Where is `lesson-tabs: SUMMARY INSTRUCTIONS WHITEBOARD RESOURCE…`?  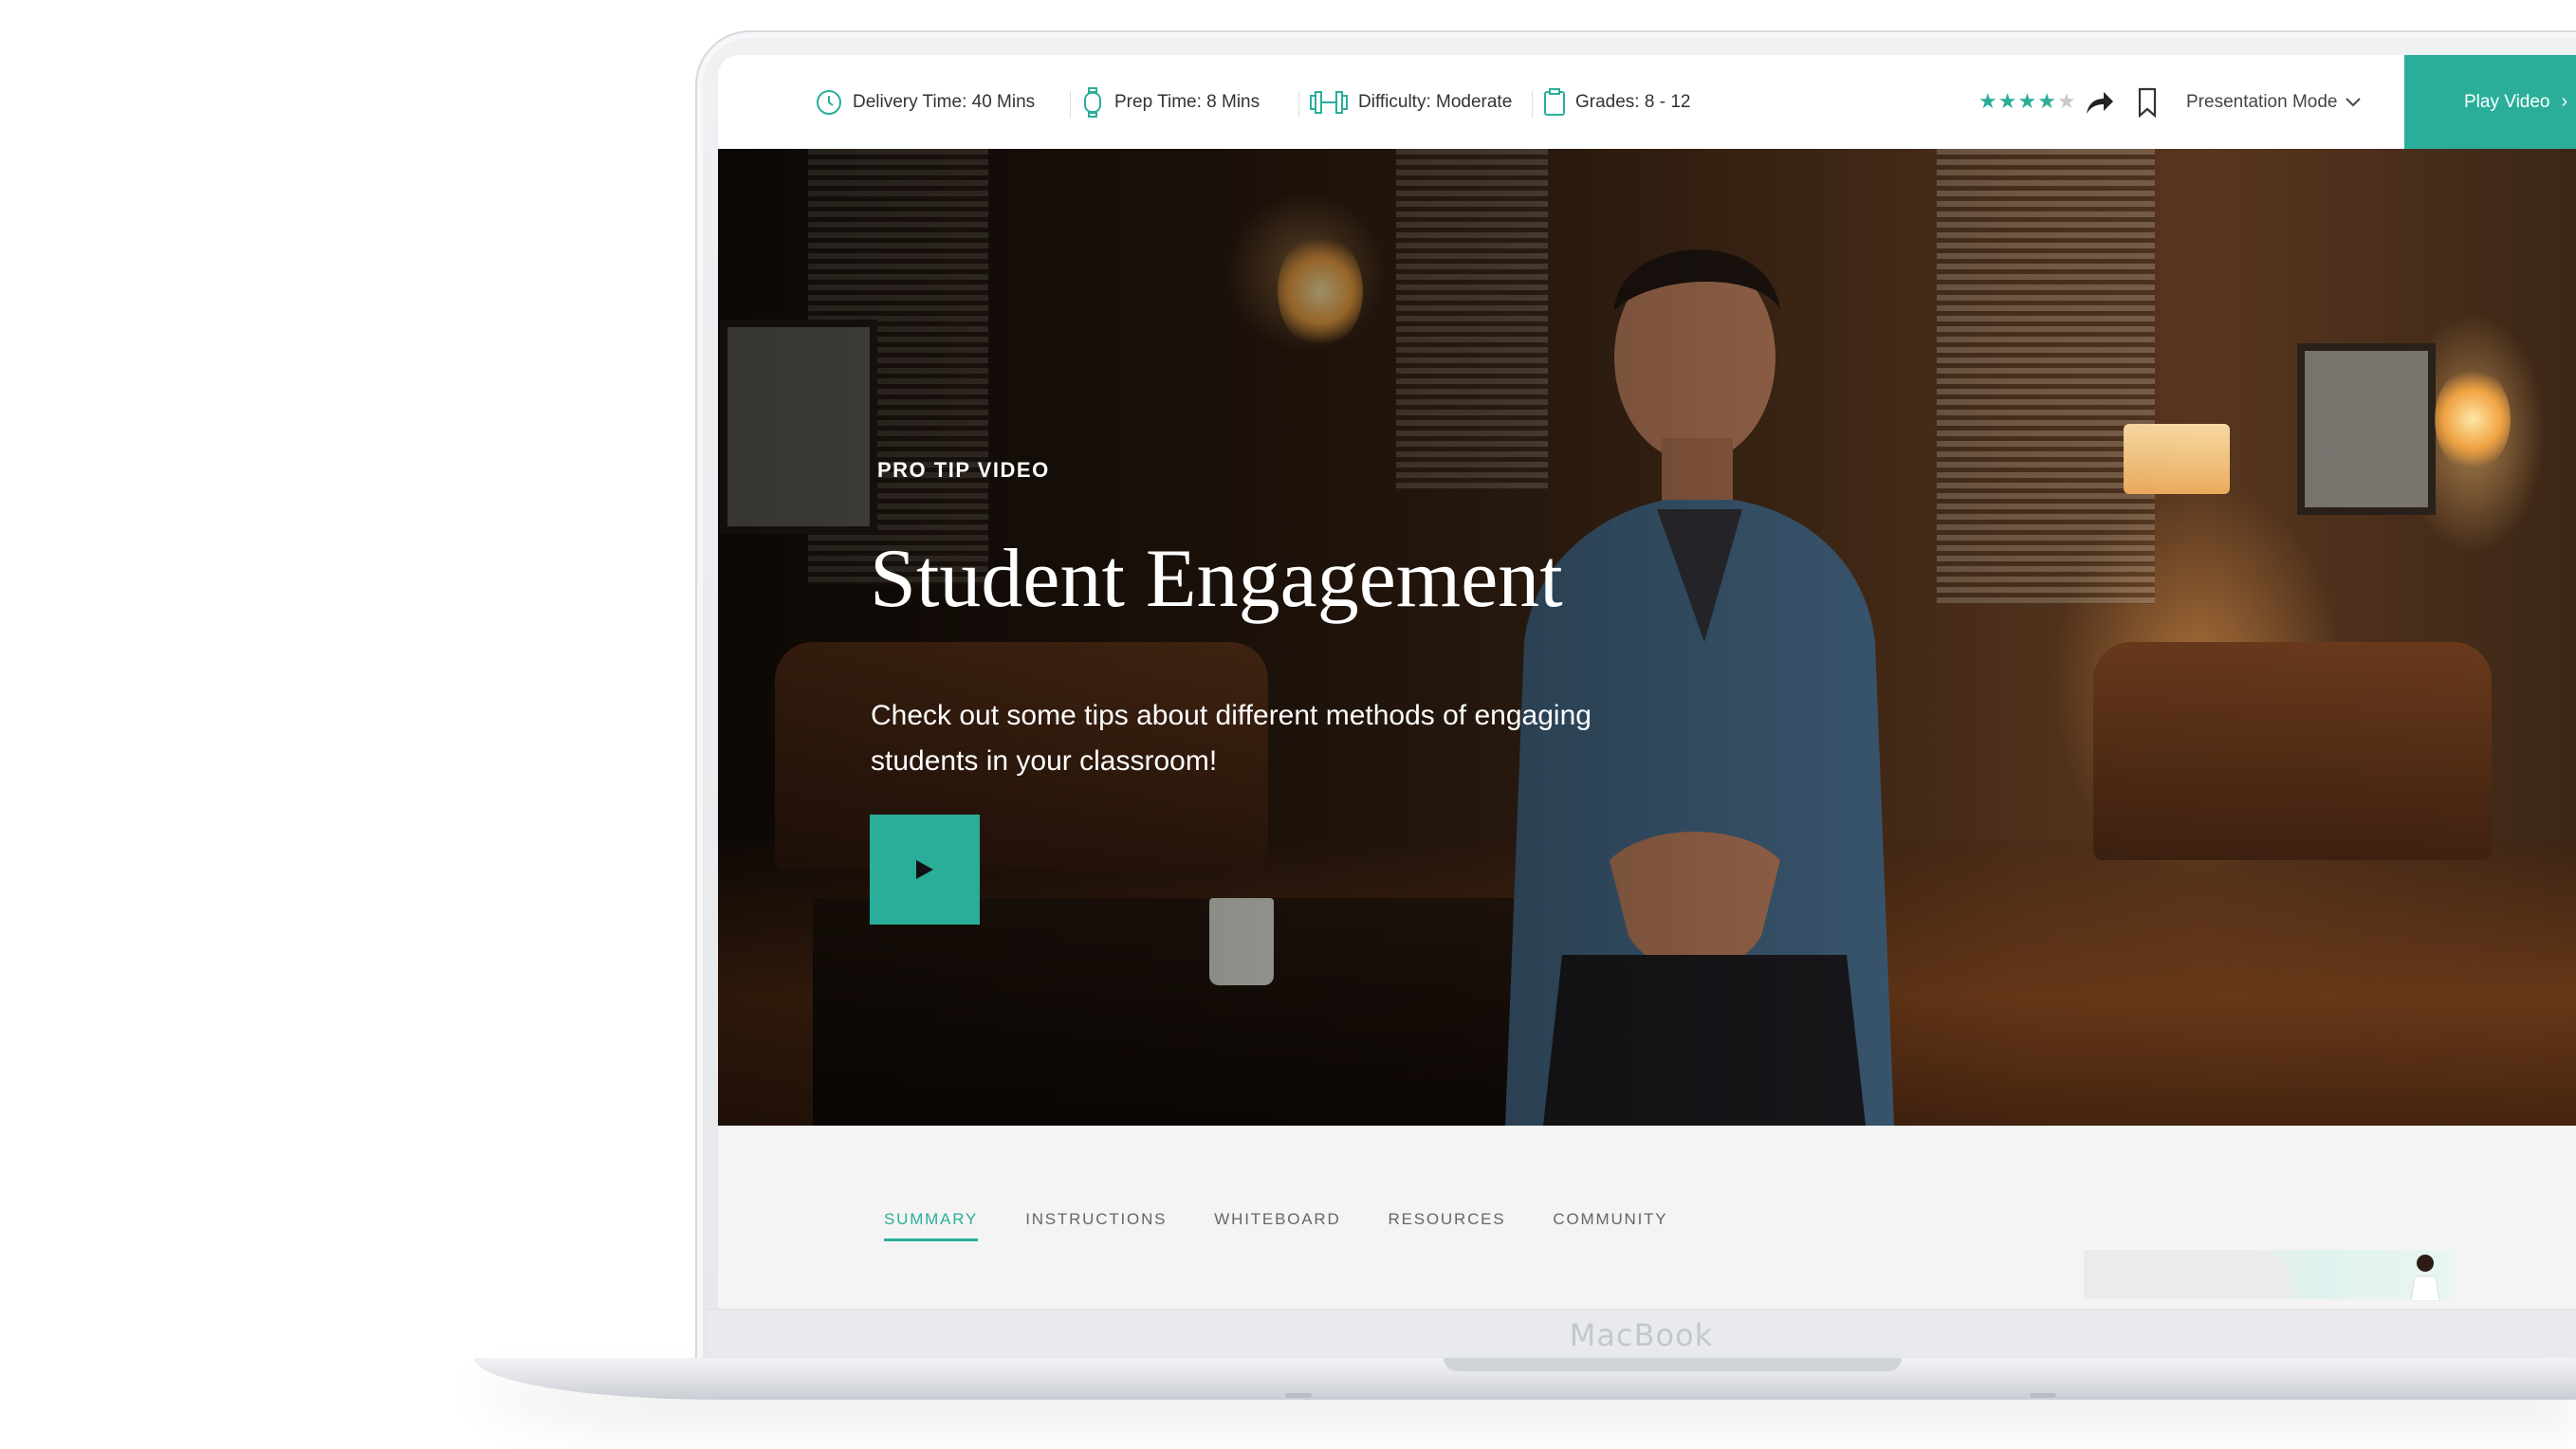
lesson-tabs: SUMMARY INSTRUCTIONS WHITEBOARD RESOURCE… is located at coordinates (1275, 1225).